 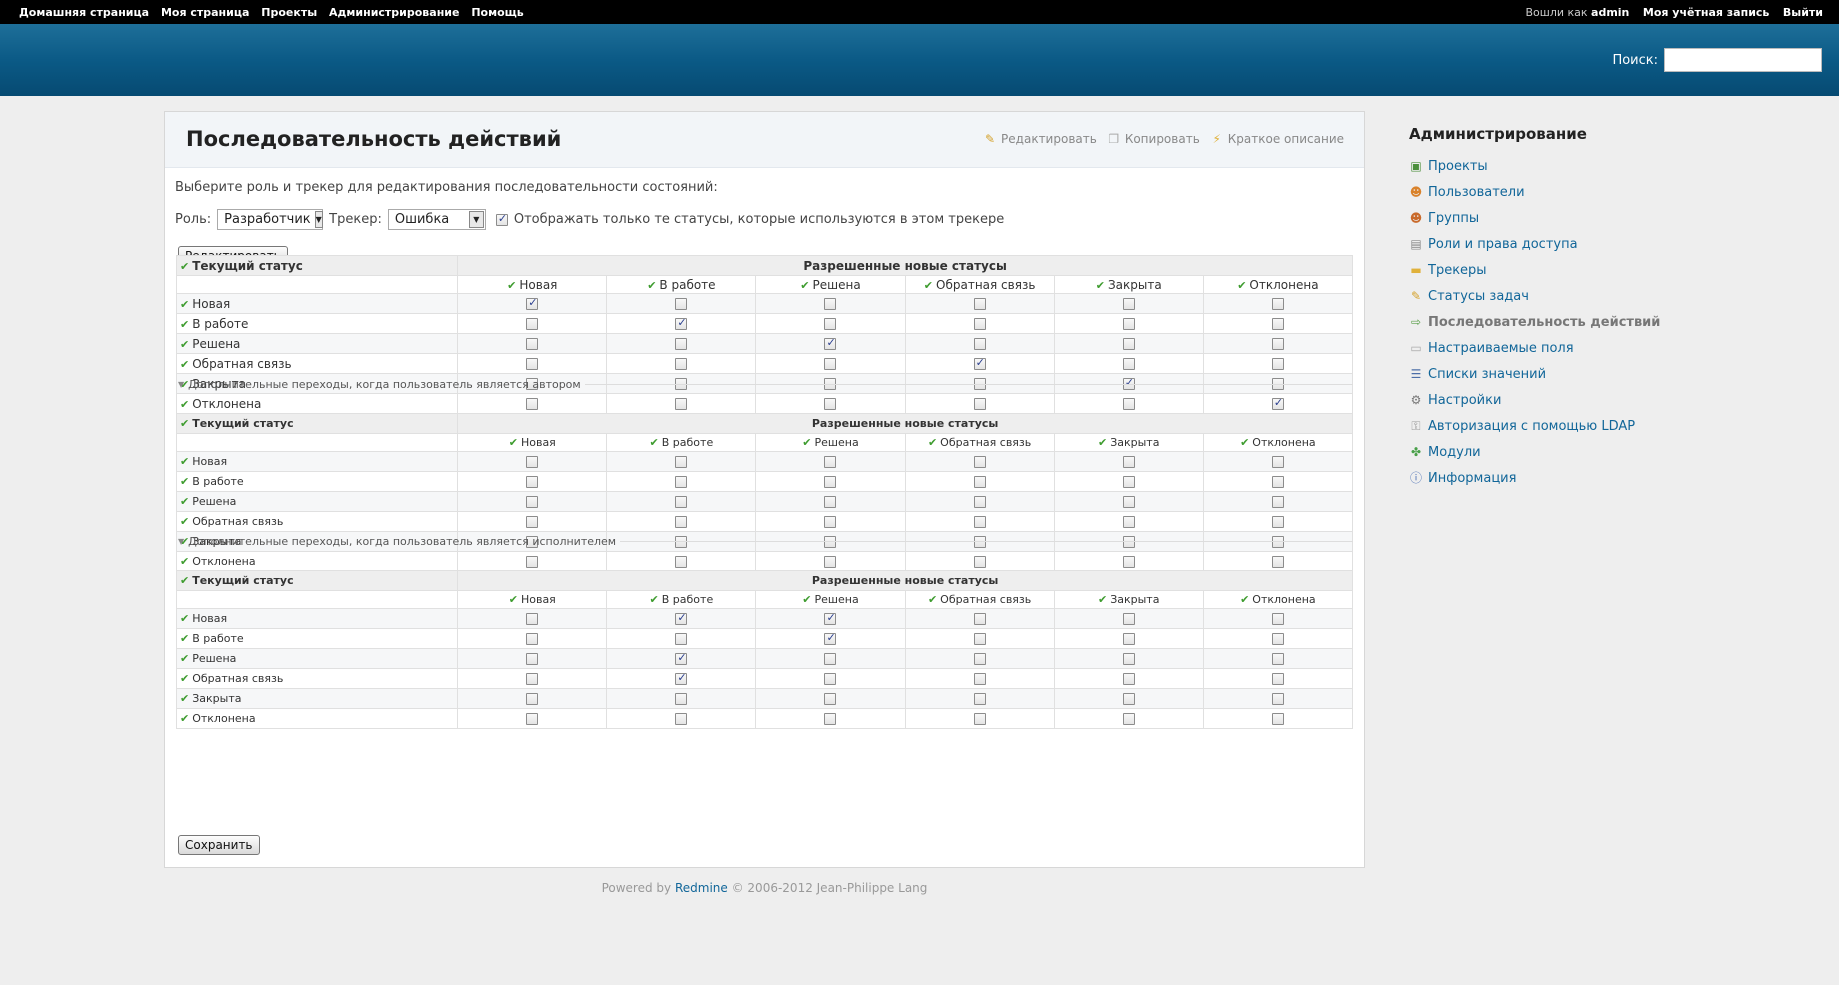 I want to click on column-header: ✔ Закрыта, so click(x=1128, y=442).